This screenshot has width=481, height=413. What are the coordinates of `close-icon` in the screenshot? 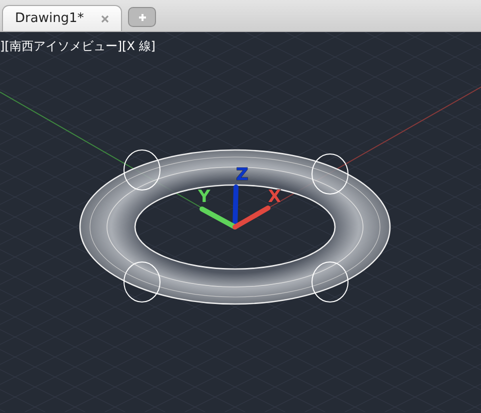 It's located at (105, 18).